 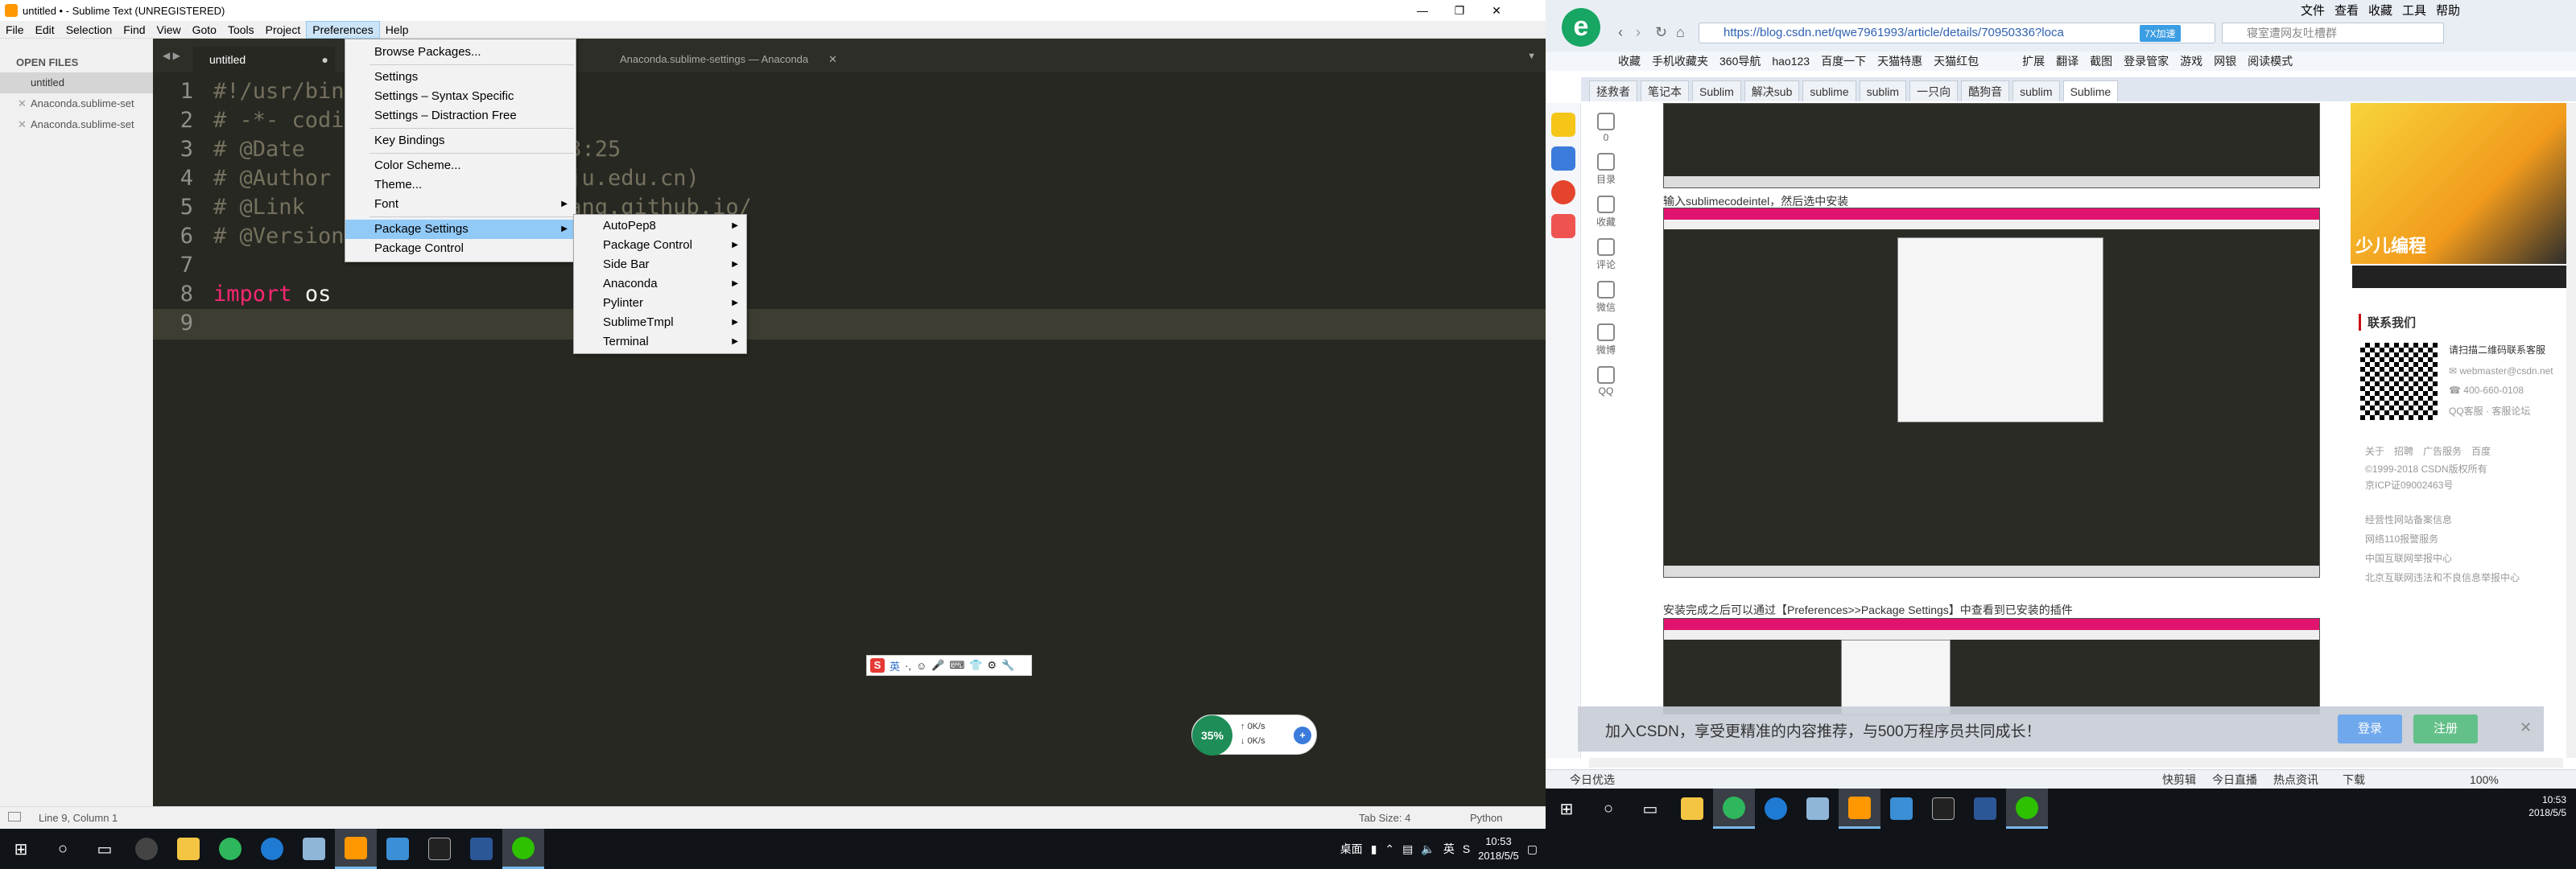 I want to click on desktop-toolbar-label: 桌面, so click(x=1351, y=849).